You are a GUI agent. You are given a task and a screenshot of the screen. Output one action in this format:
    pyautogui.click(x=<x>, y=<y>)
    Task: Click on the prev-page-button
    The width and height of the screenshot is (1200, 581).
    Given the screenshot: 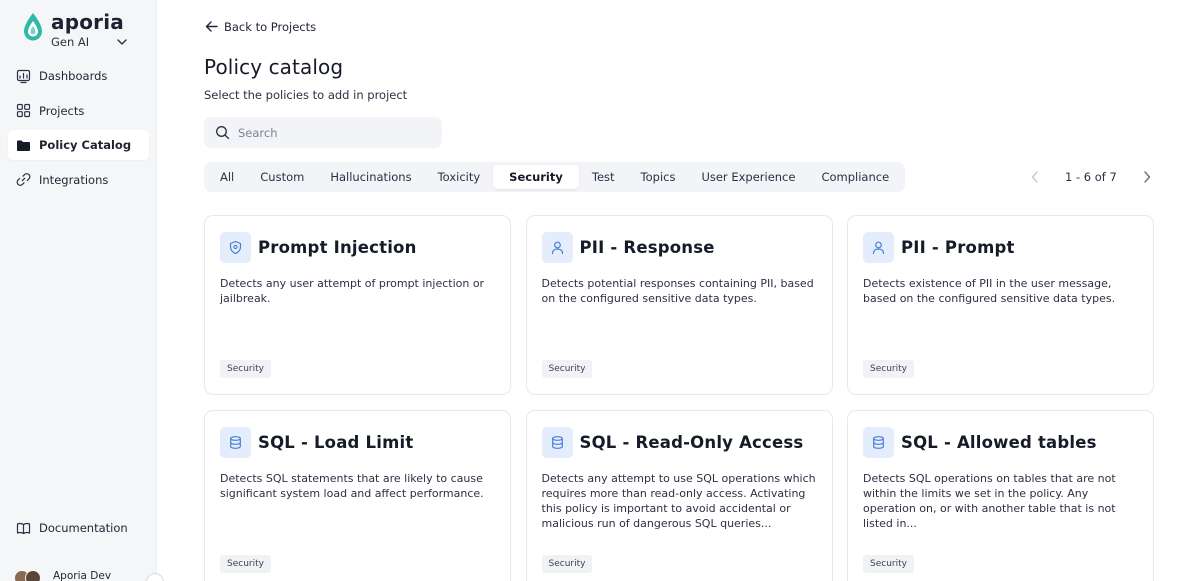 What is the action you would take?
    pyautogui.click(x=1035, y=177)
    